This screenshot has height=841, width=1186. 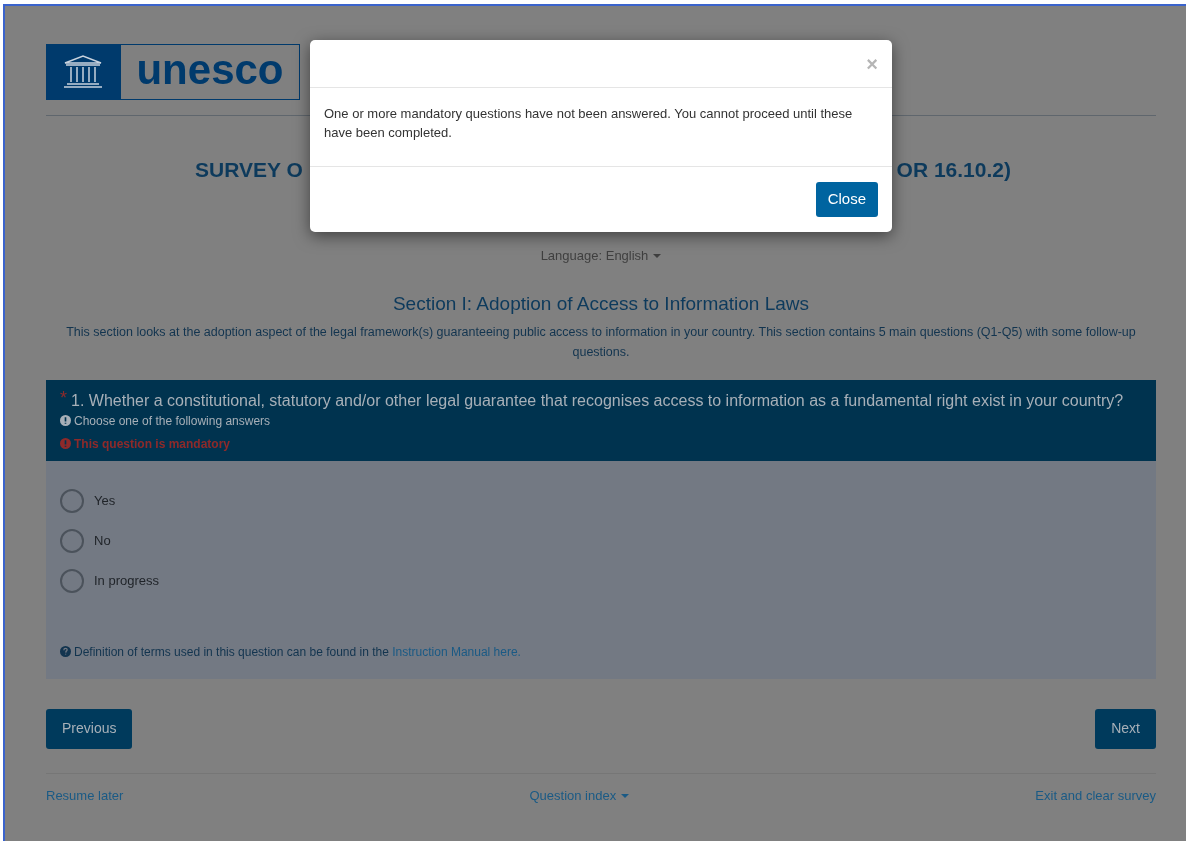 What do you see at coordinates (601, 255) in the screenshot?
I see `language-dropdown: Language: English` at bounding box center [601, 255].